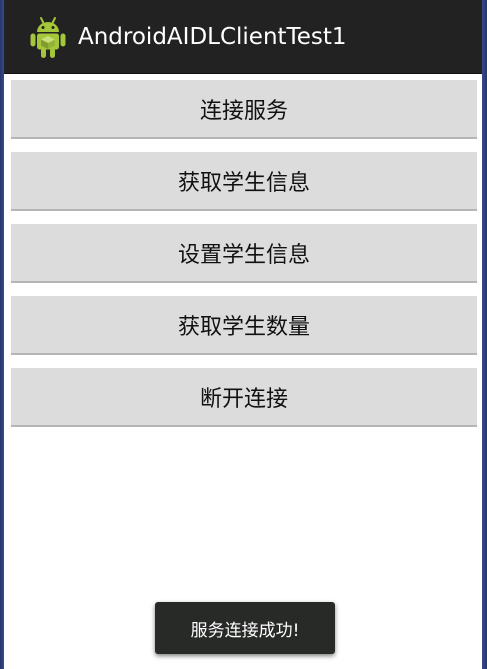 This screenshot has height=669, width=487. I want to click on action-bar: AndroidAIDLClientTest1, so click(243, 37).